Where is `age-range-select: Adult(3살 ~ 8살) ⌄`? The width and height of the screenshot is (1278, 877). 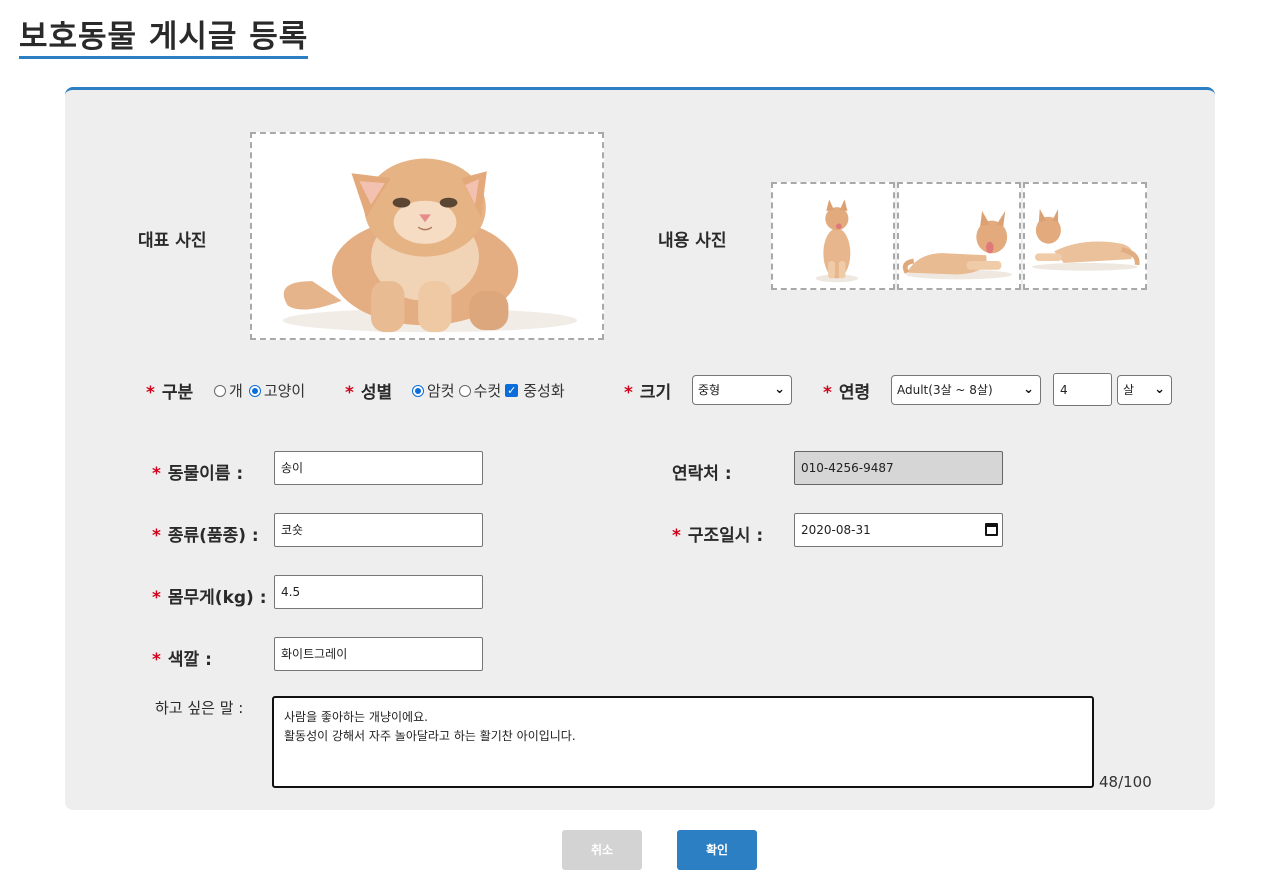 age-range-select: Adult(3살 ~ 8살) ⌄ is located at coordinates (966, 390).